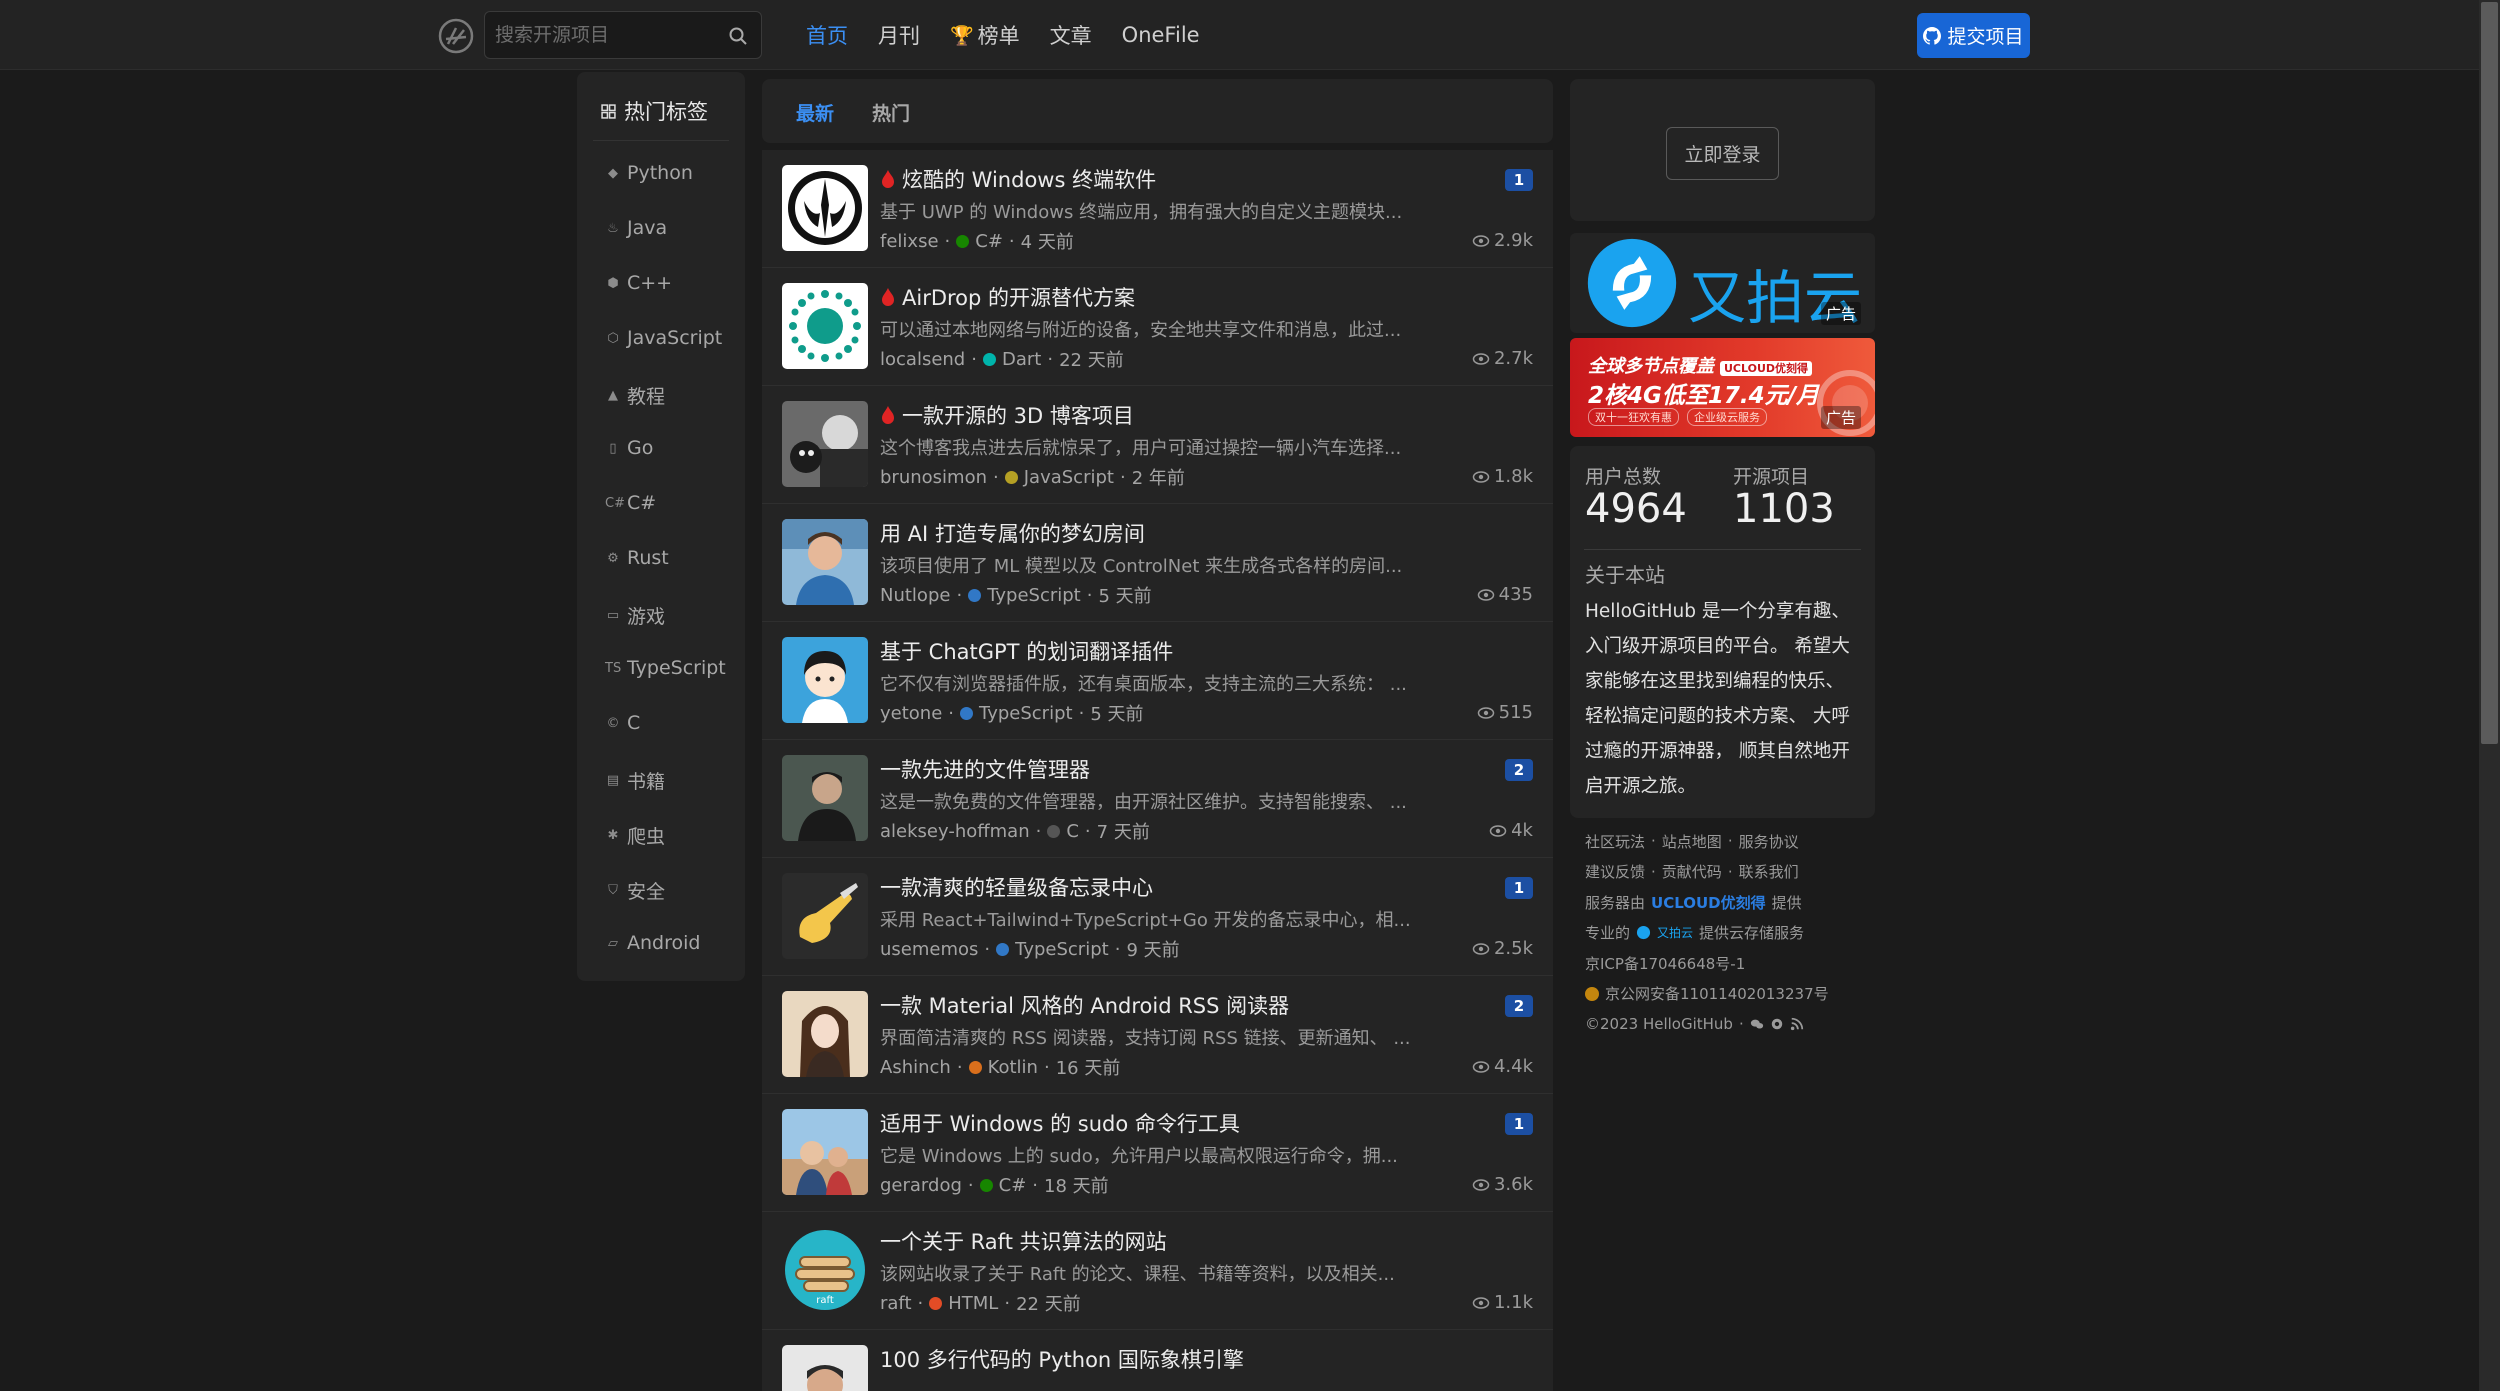  I want to click on project-author: localsend, so click(922, 359).